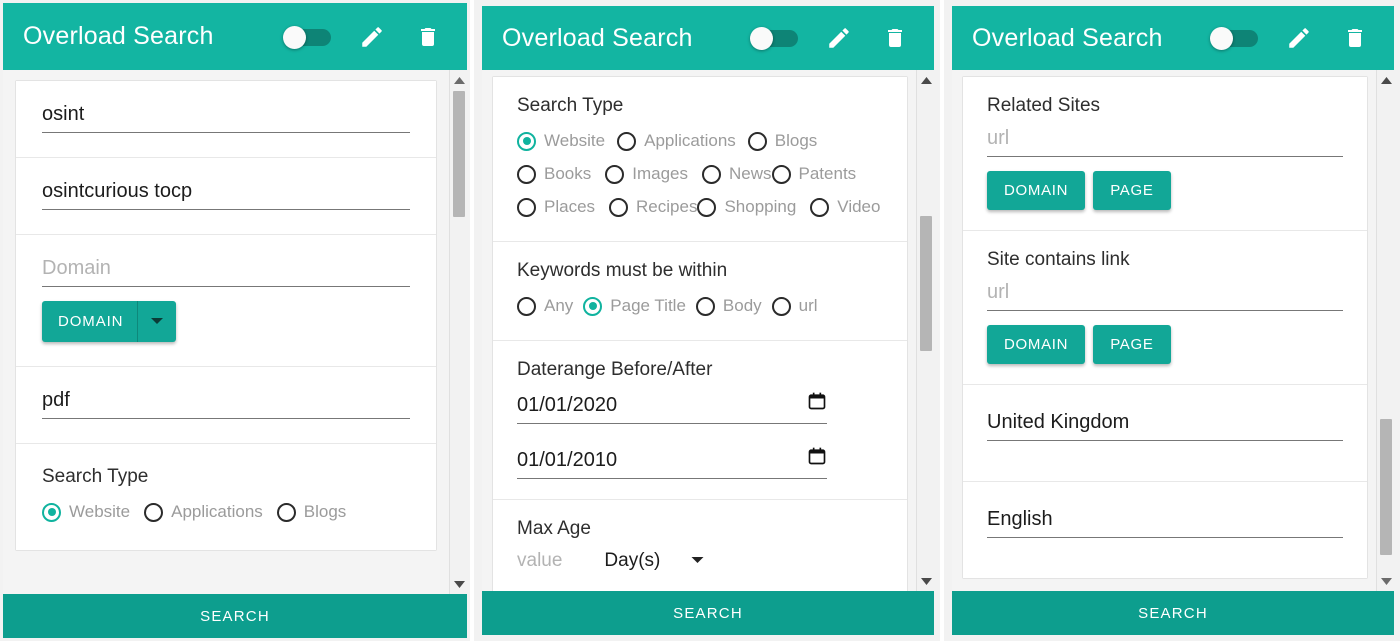 The image size is (1400, 641). Describe the element at coordinates (554, 174) in the screenshot. I see `radio-books: Books` at that location.